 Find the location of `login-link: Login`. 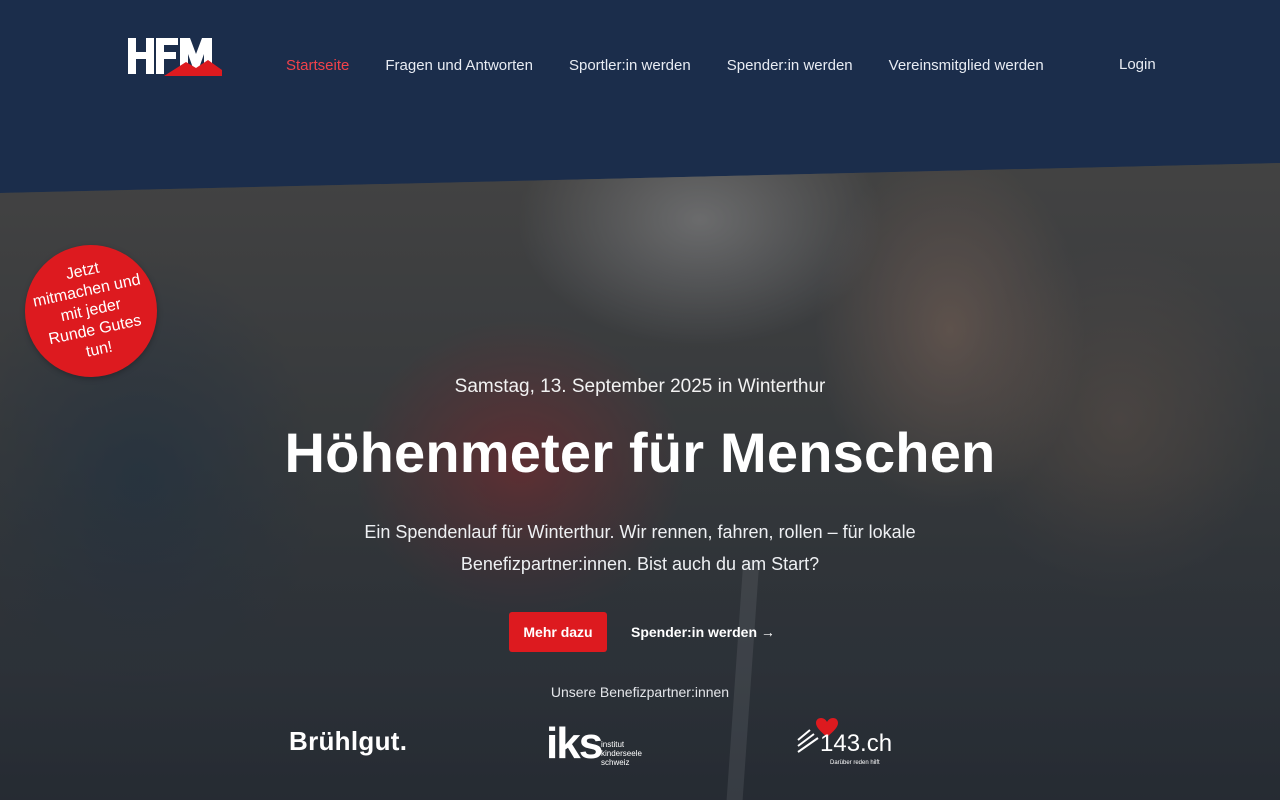

login-link: Login is located at coordinates (1137, 65).